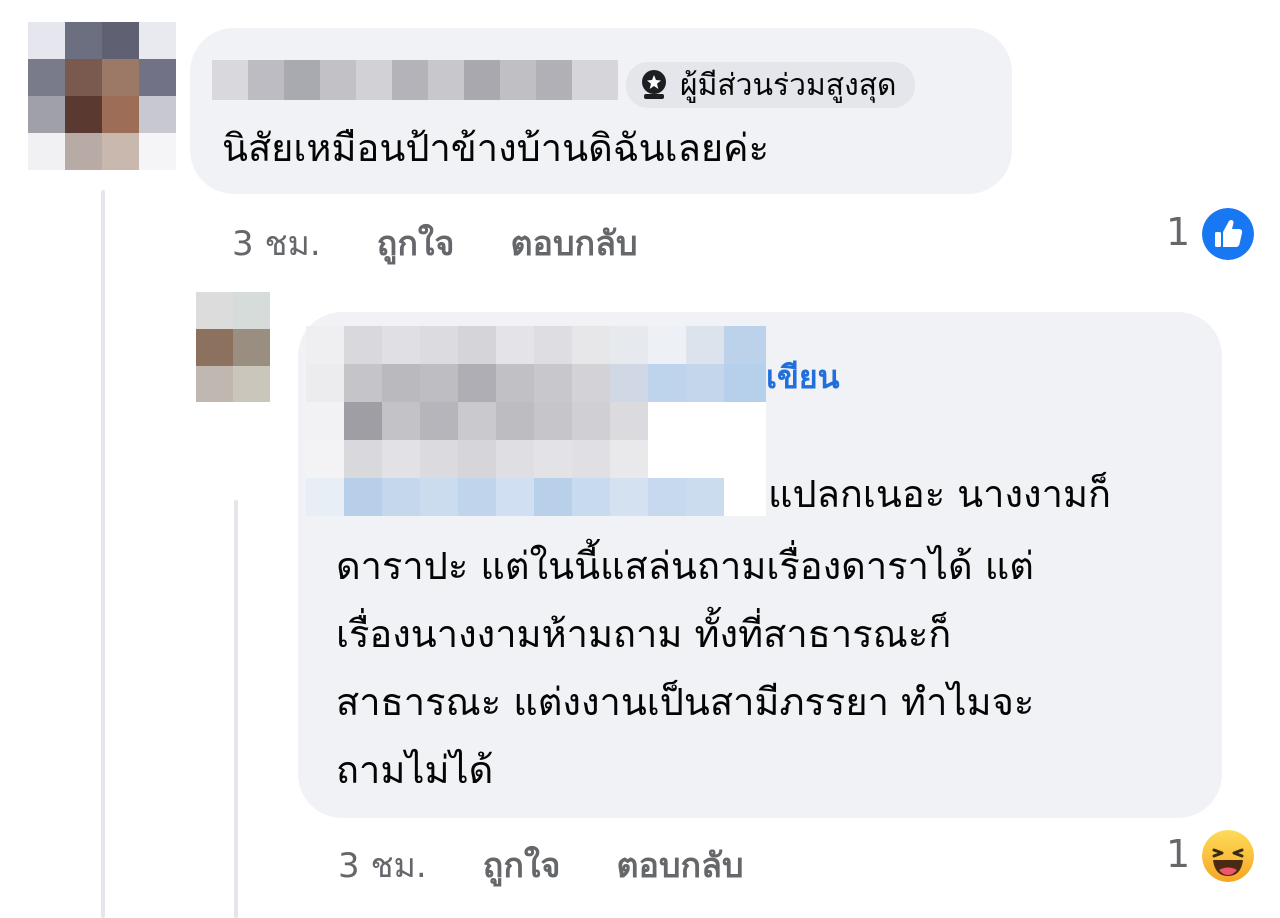 Image resolution: width=1280 pixels, height=918 pixels. I want to click on top-fan-icon, so click(654, 84).